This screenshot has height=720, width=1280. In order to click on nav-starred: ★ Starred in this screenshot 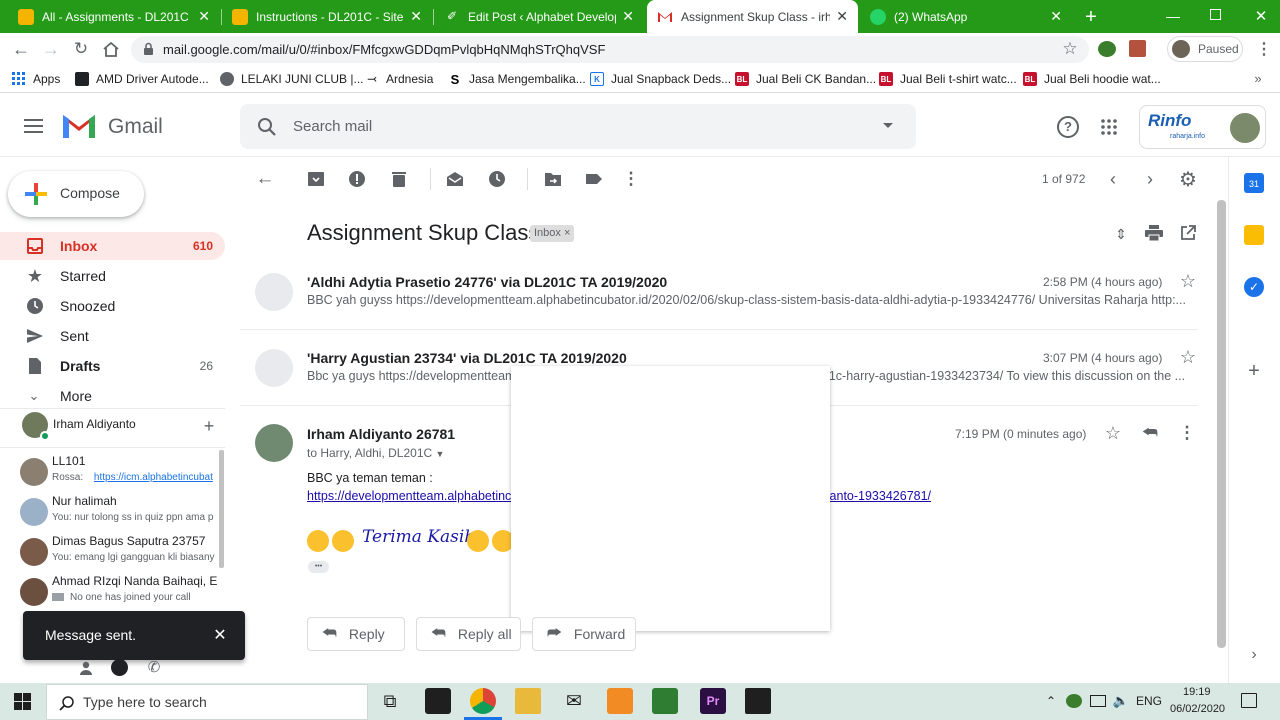, I will do `click(112, 276)`.